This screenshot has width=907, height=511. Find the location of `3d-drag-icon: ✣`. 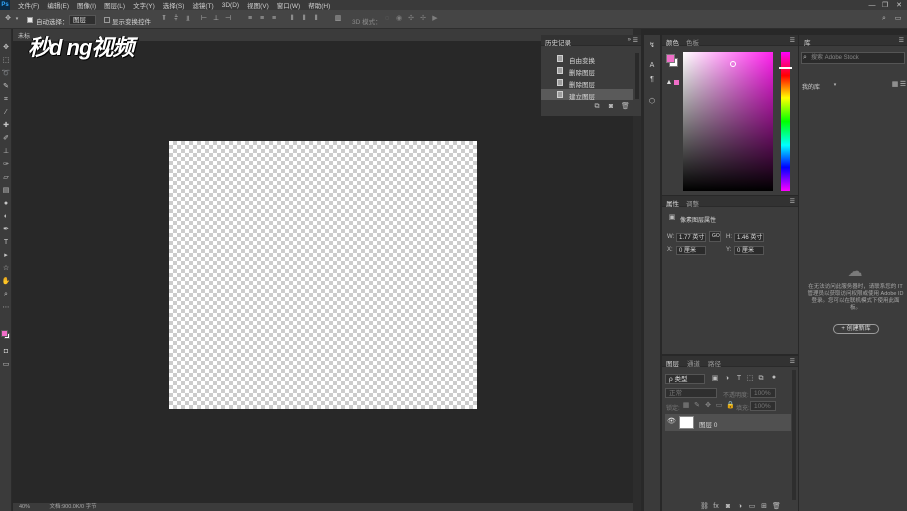

3d-drag-icon: ✣ is located at coordinates (411, 19).